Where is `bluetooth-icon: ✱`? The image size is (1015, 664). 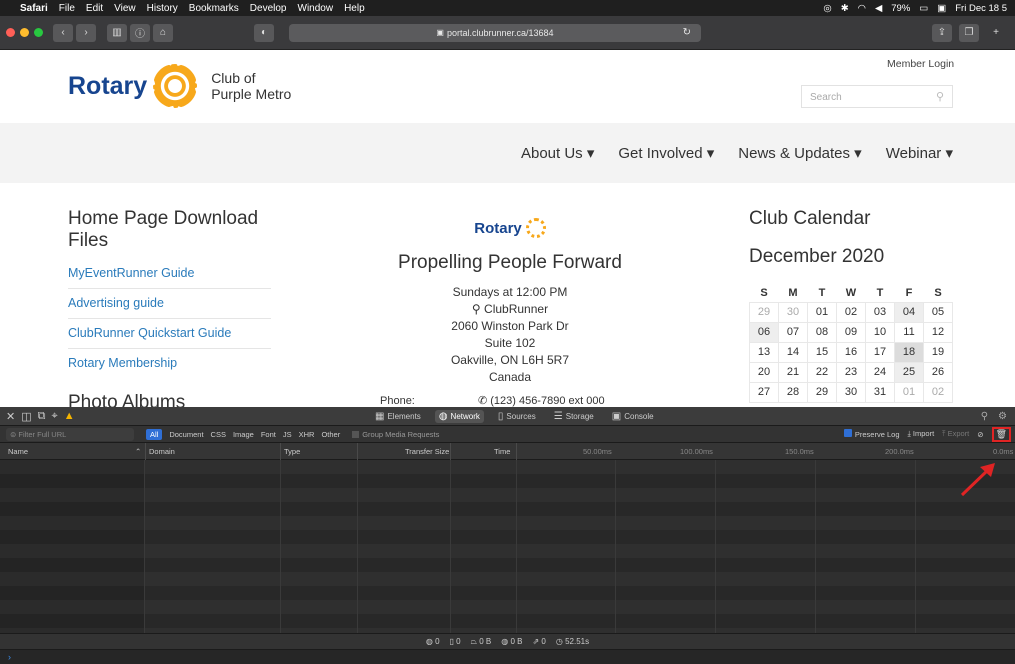
bluetooth-icon: ✱ is located at coordinates (845, 8).